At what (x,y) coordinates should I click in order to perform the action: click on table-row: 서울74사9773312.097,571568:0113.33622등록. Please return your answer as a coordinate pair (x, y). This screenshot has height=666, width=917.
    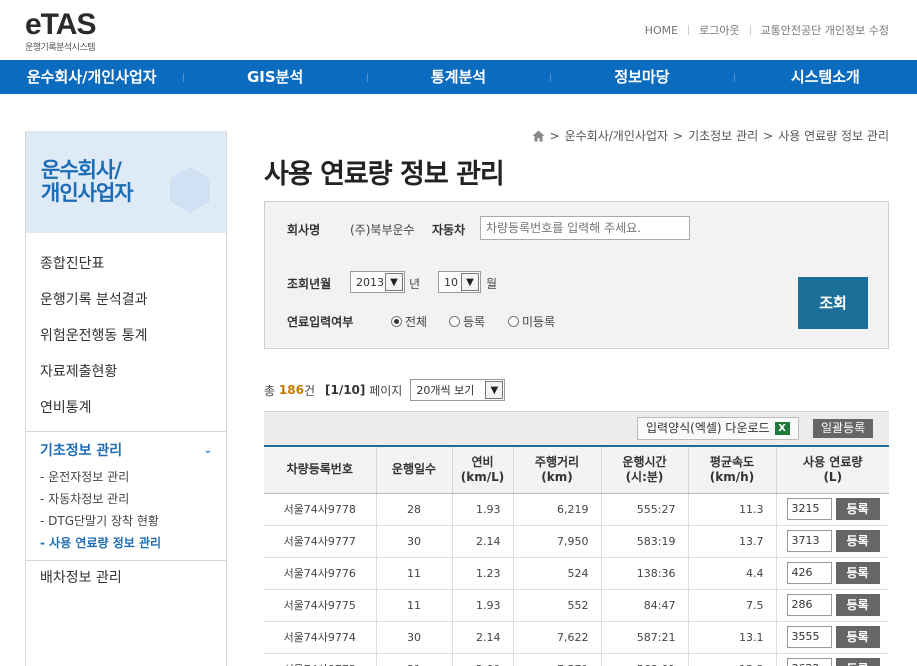
    Looking at the image, I should click on (576, 659).